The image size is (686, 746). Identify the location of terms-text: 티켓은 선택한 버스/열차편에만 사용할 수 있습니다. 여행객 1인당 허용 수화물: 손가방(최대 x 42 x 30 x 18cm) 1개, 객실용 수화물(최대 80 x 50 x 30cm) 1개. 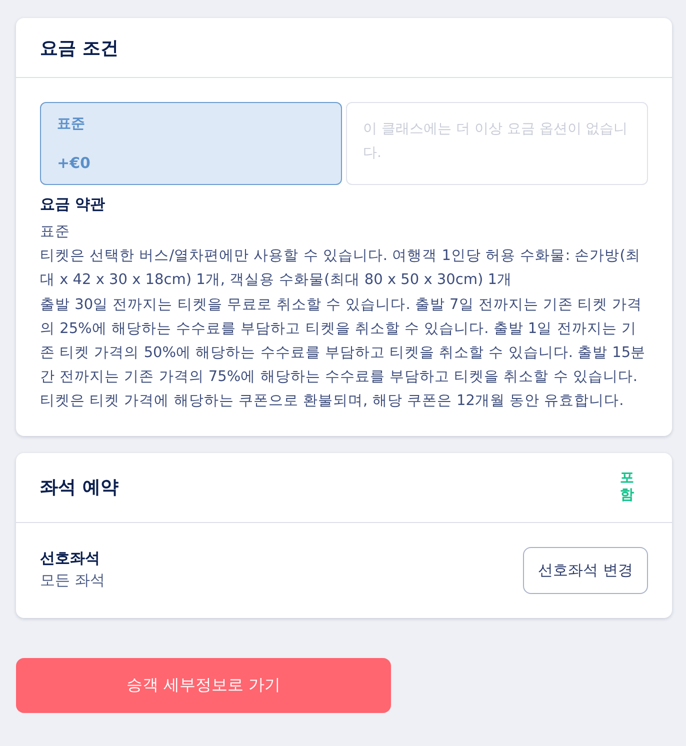
(341, 268).